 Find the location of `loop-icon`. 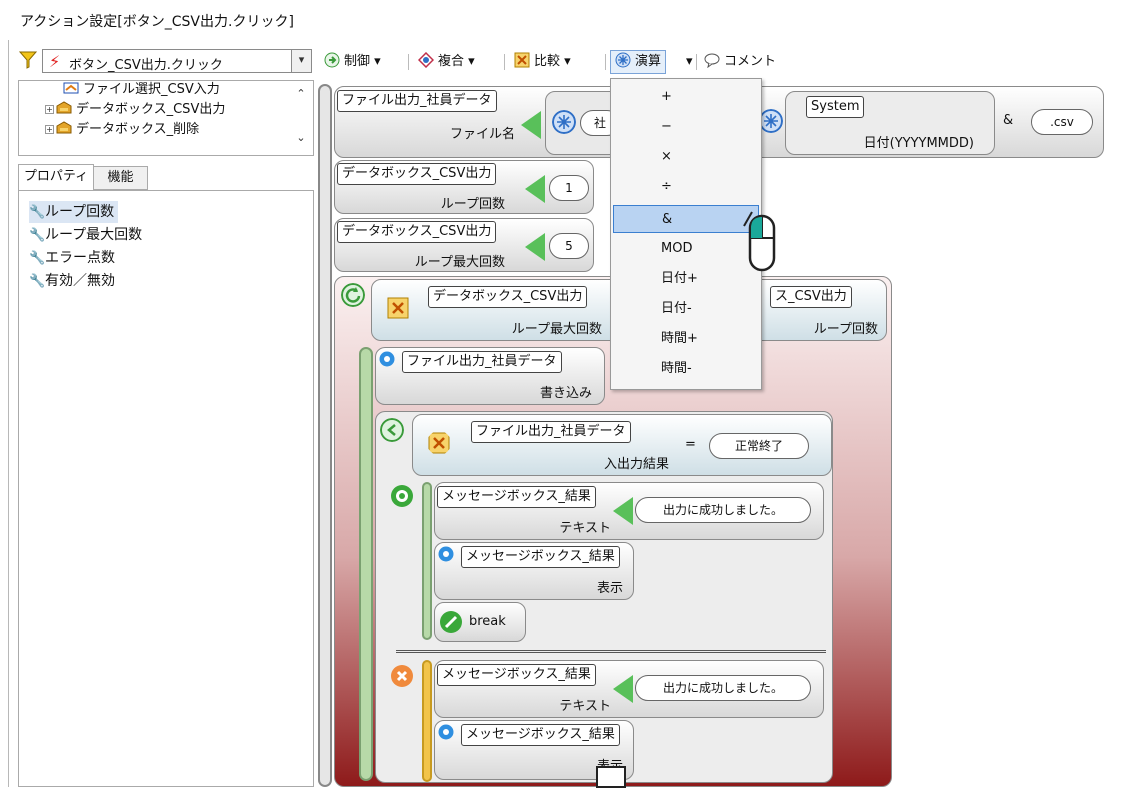

loop-icon is located at coordinates (353, 295).